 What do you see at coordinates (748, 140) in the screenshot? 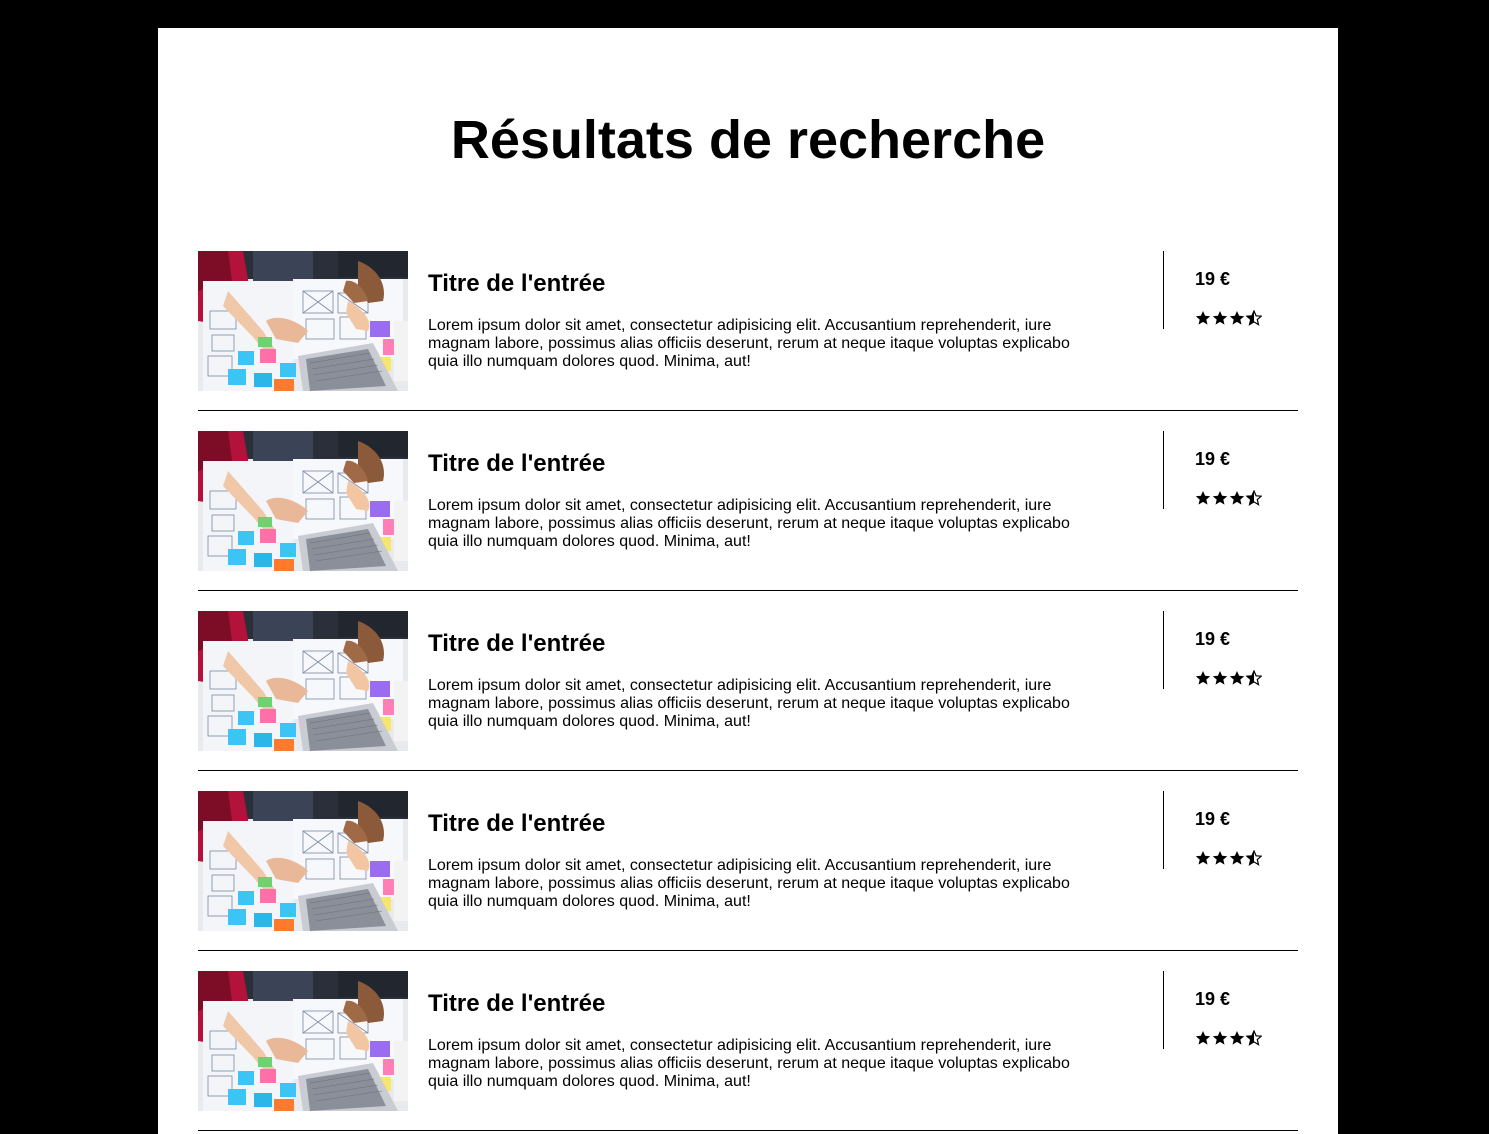
I see `page-title: Résultats de recherche` at bounding box center [748, 140].